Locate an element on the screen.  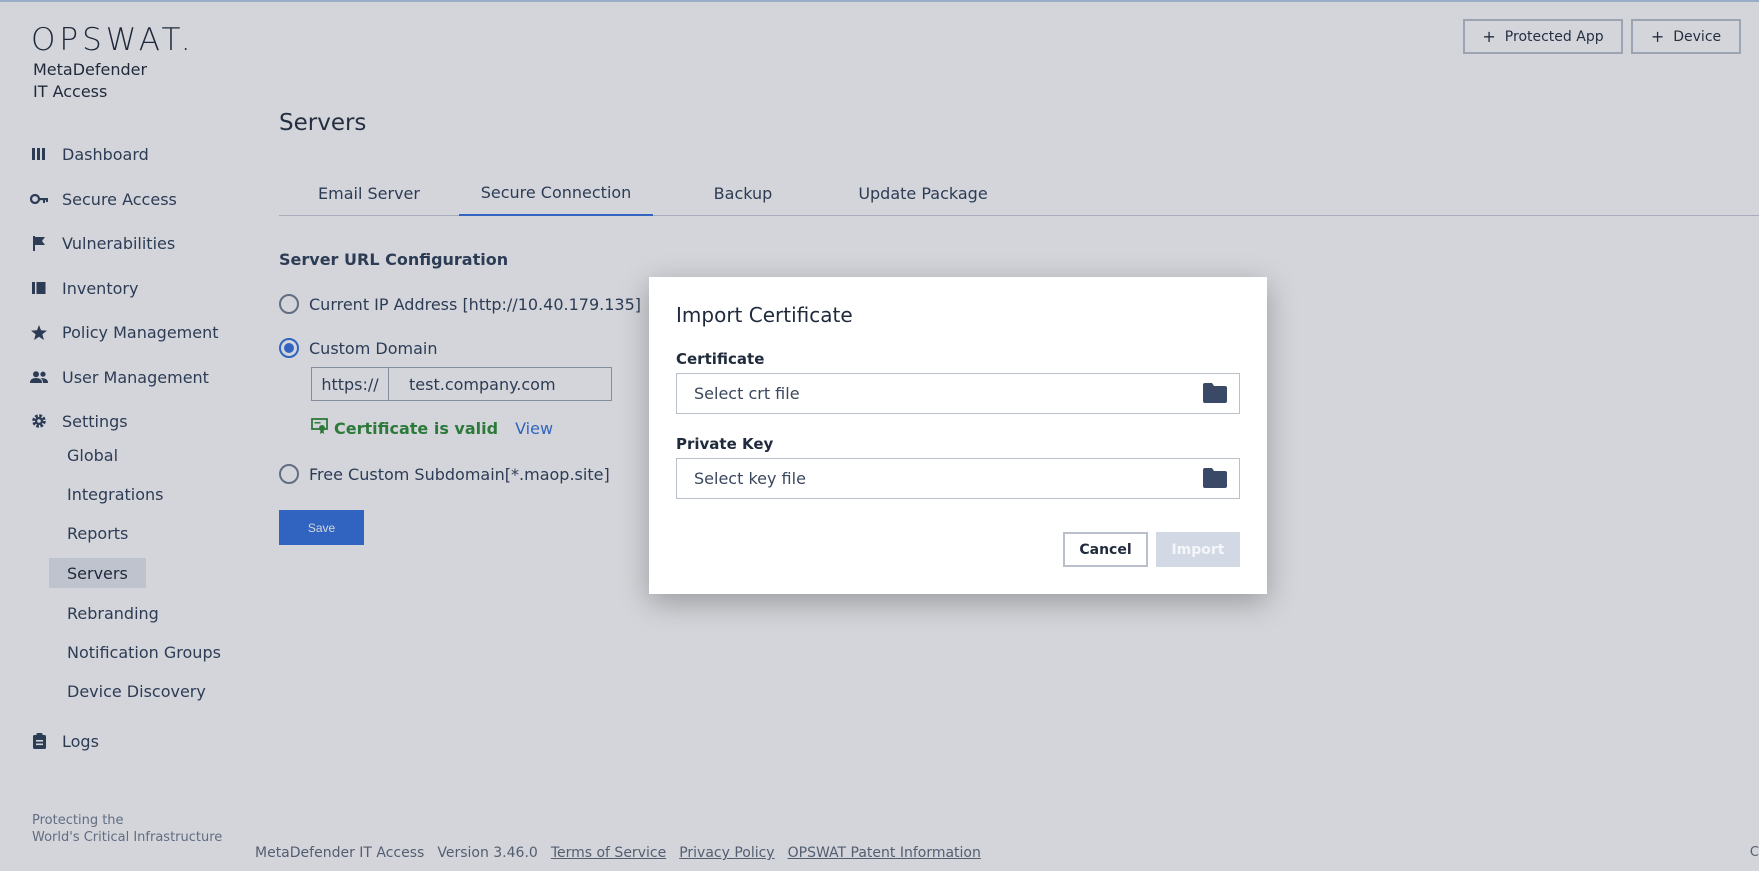
cancel-button: Cancel is located at coordinates (1105, 549).